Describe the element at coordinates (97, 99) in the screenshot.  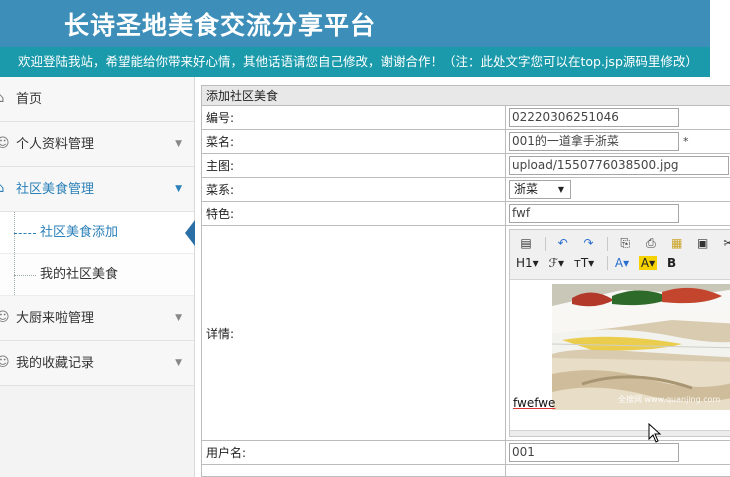
I see `sidebar-item-home: ⌂ 首页` at that location.